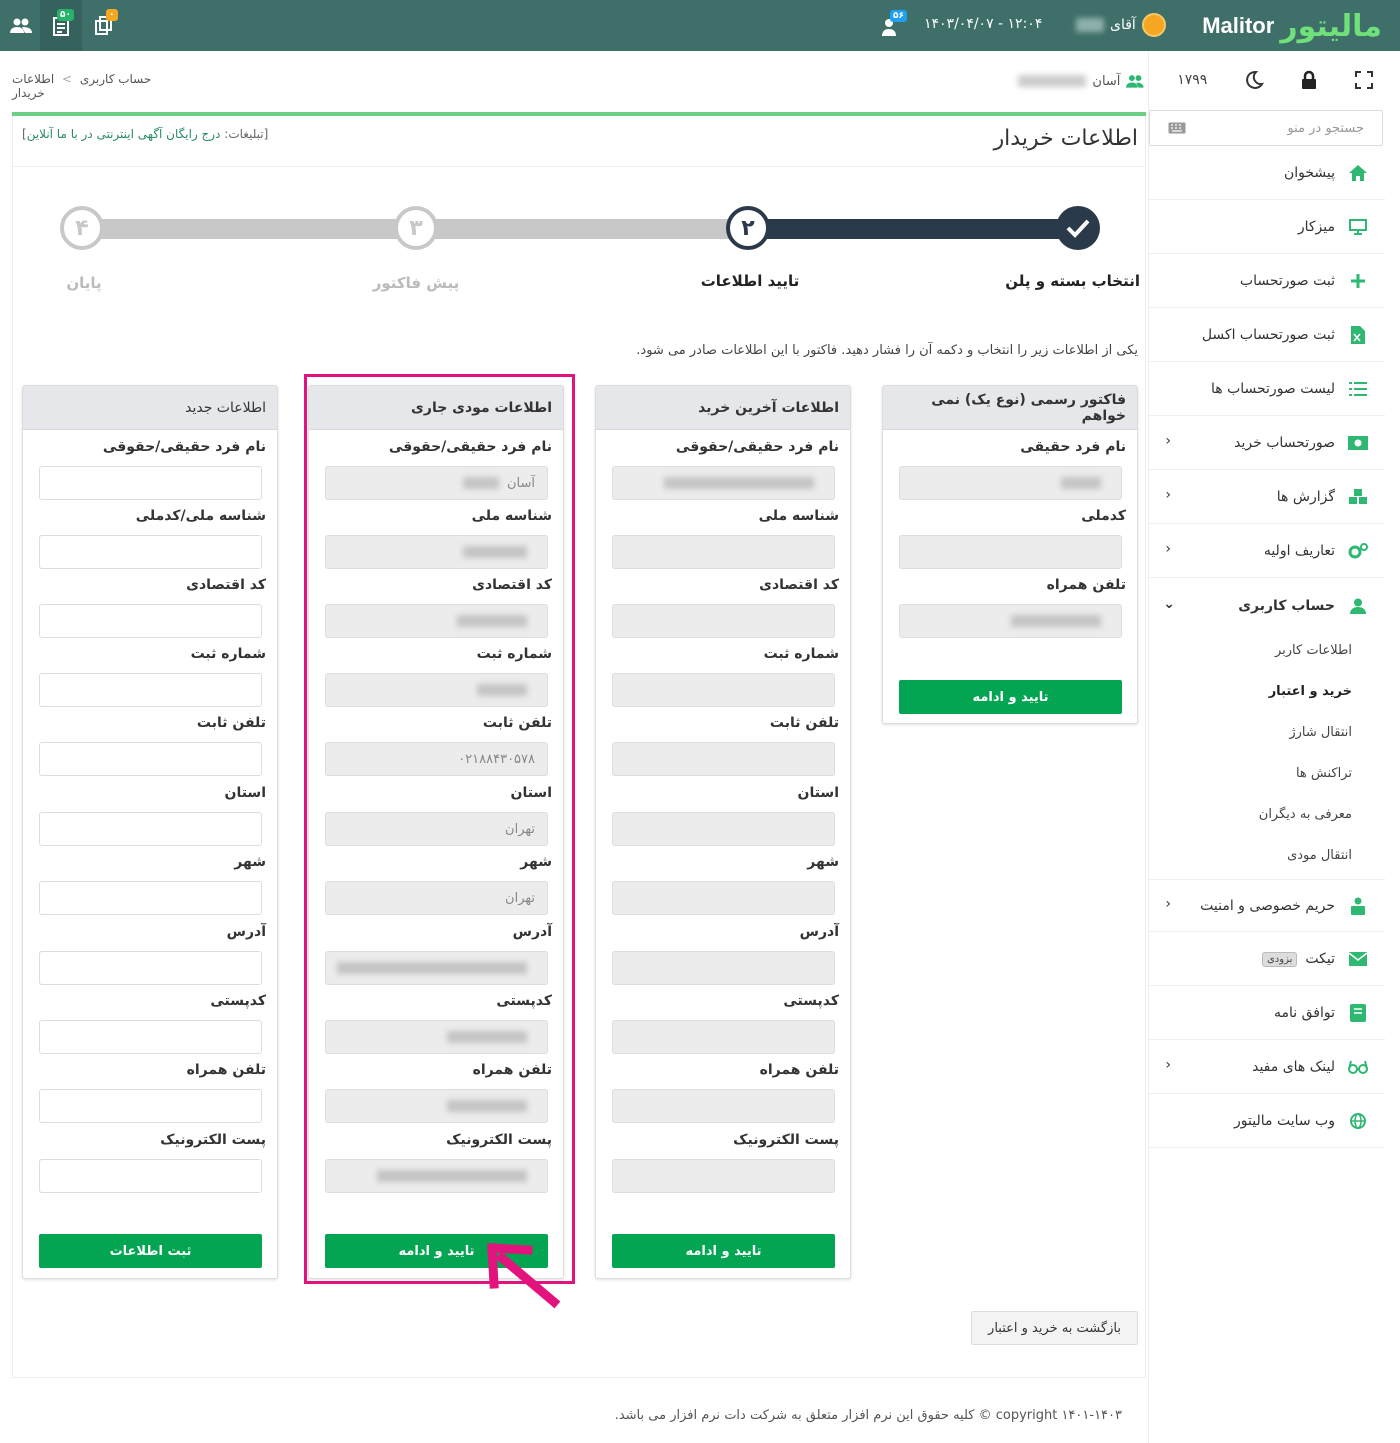 The width and height of the screenshot is (1400, 1443). I want to click on app-logo: Malitor مالیتور, so click(1292, 26).